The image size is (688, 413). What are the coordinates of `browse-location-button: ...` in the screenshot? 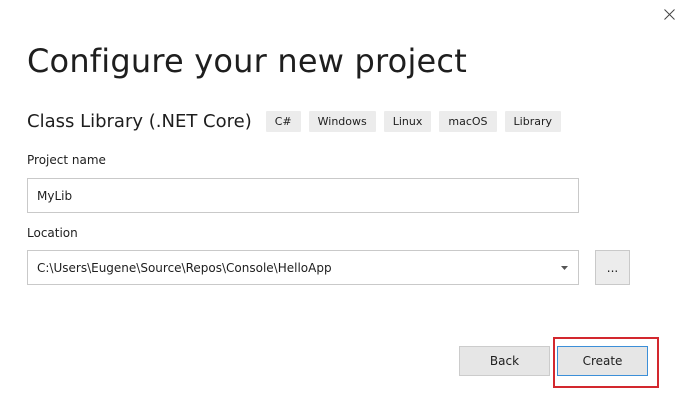 It's located at (612, 267).